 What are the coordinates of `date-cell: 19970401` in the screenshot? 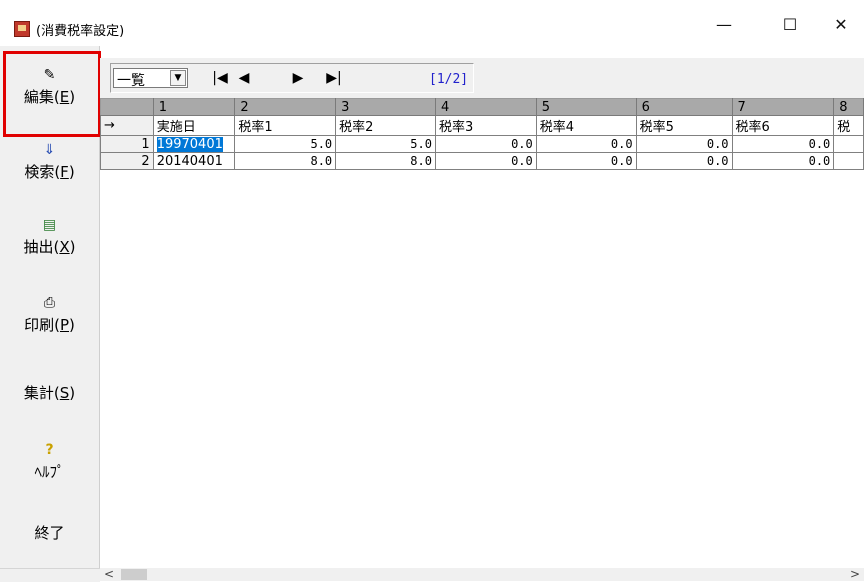 It's located at (194, 144).